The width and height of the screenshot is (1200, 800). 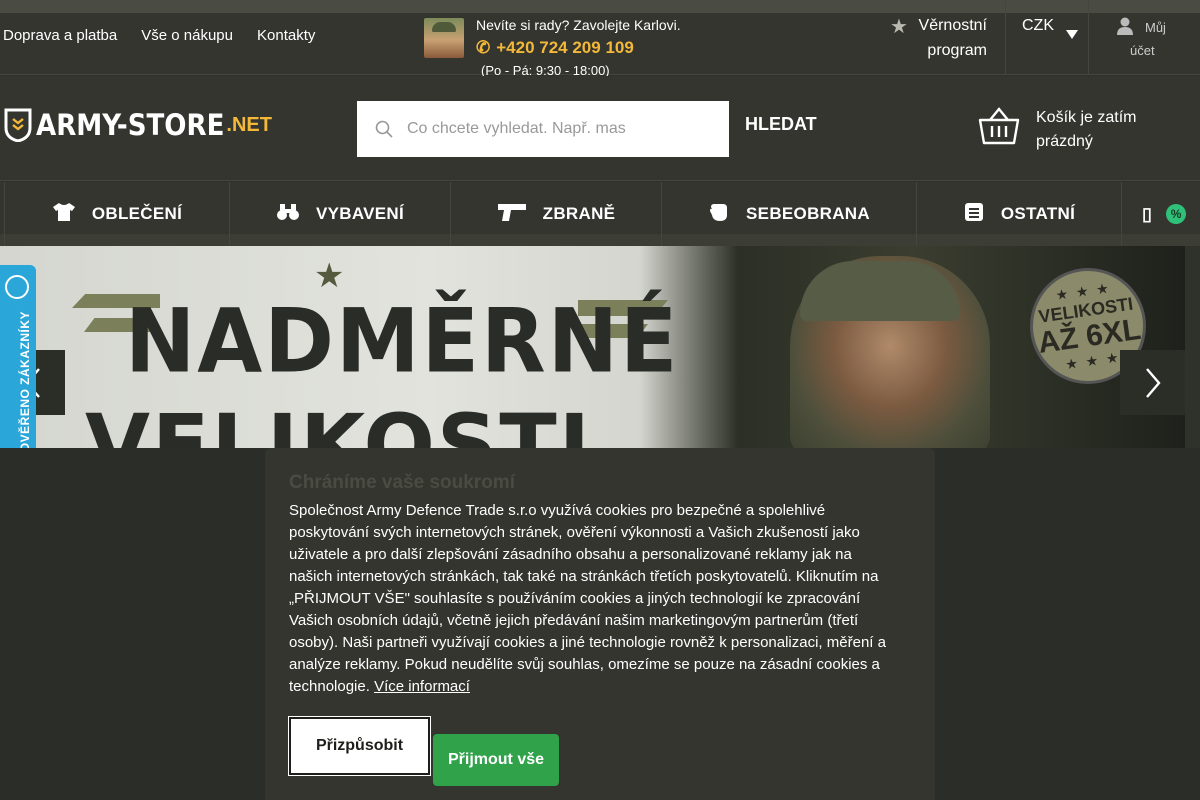 I want to click on search-button: HLEDAT, so click(x=778, y=124).